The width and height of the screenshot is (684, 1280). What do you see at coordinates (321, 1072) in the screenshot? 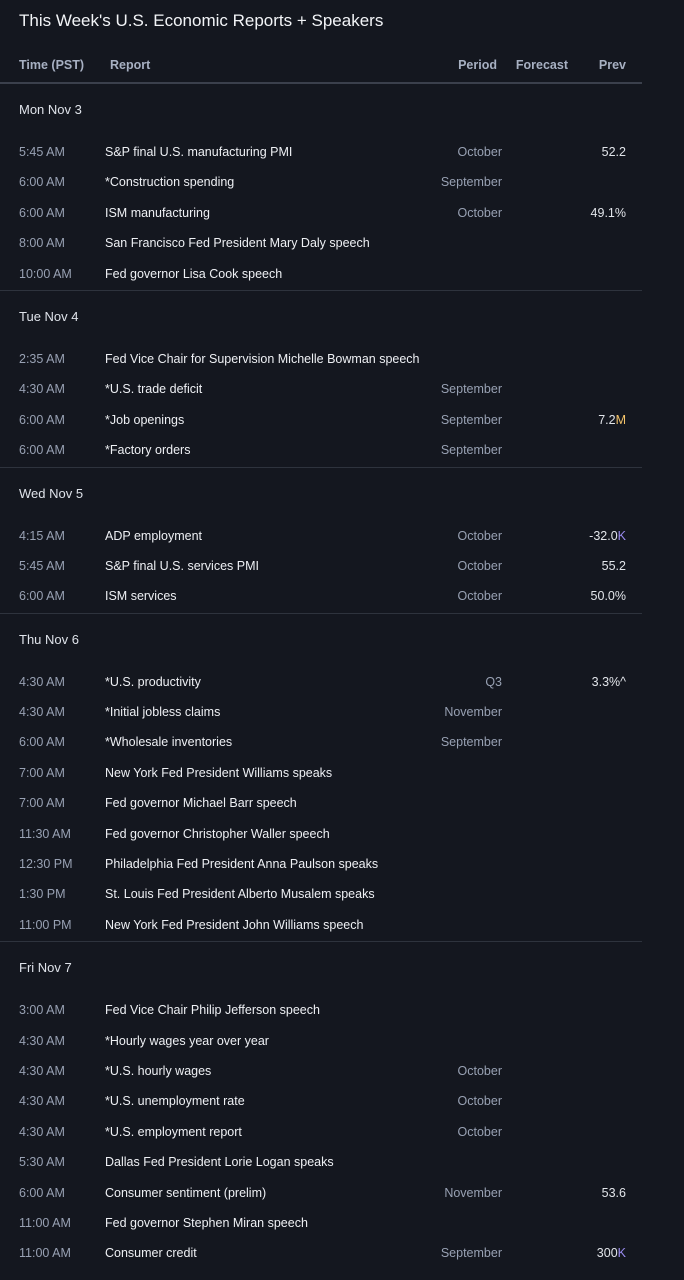
I see `table-row: 4:30 AM *U.S. hourly wages October` at bounding box center [321, 1072].